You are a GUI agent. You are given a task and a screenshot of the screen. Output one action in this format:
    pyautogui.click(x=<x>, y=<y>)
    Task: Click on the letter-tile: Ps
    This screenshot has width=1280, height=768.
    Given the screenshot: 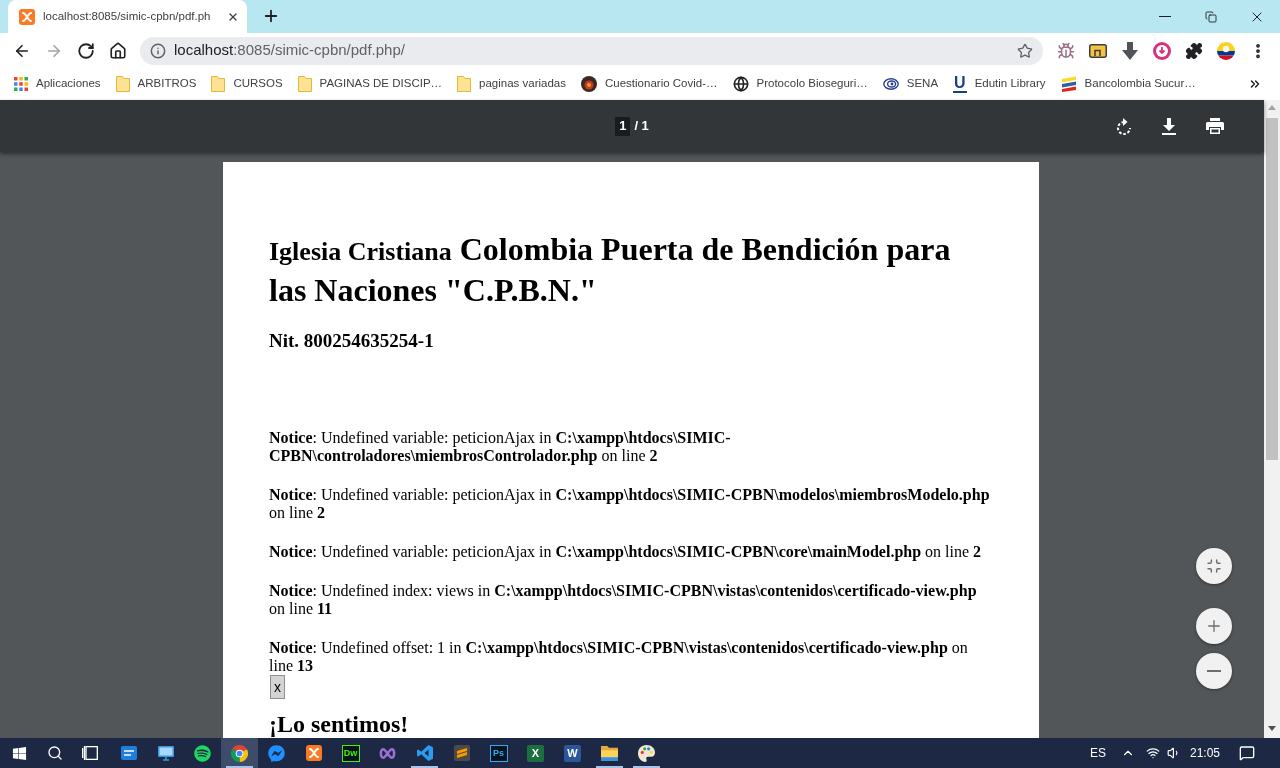 What is the action you would take?
    pyautogui.click(x=498, y=753)
    